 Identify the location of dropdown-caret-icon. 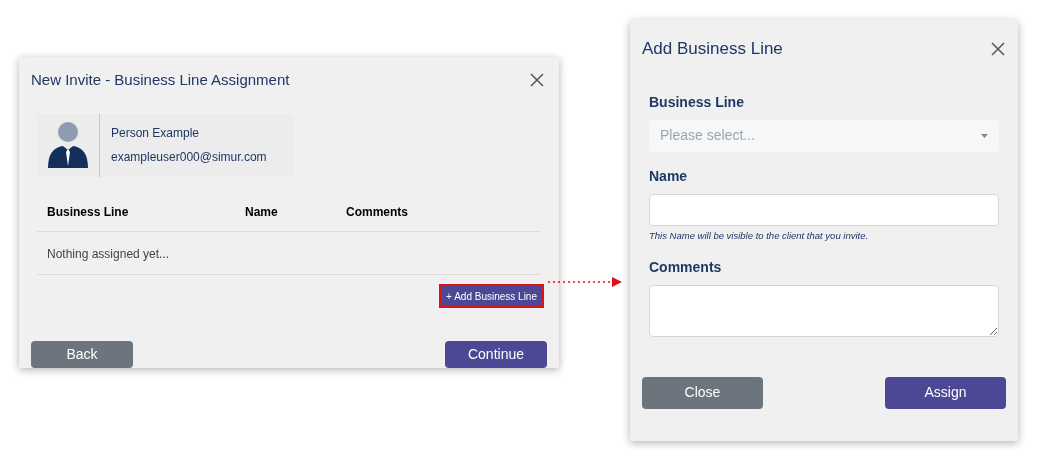
(984, 135).